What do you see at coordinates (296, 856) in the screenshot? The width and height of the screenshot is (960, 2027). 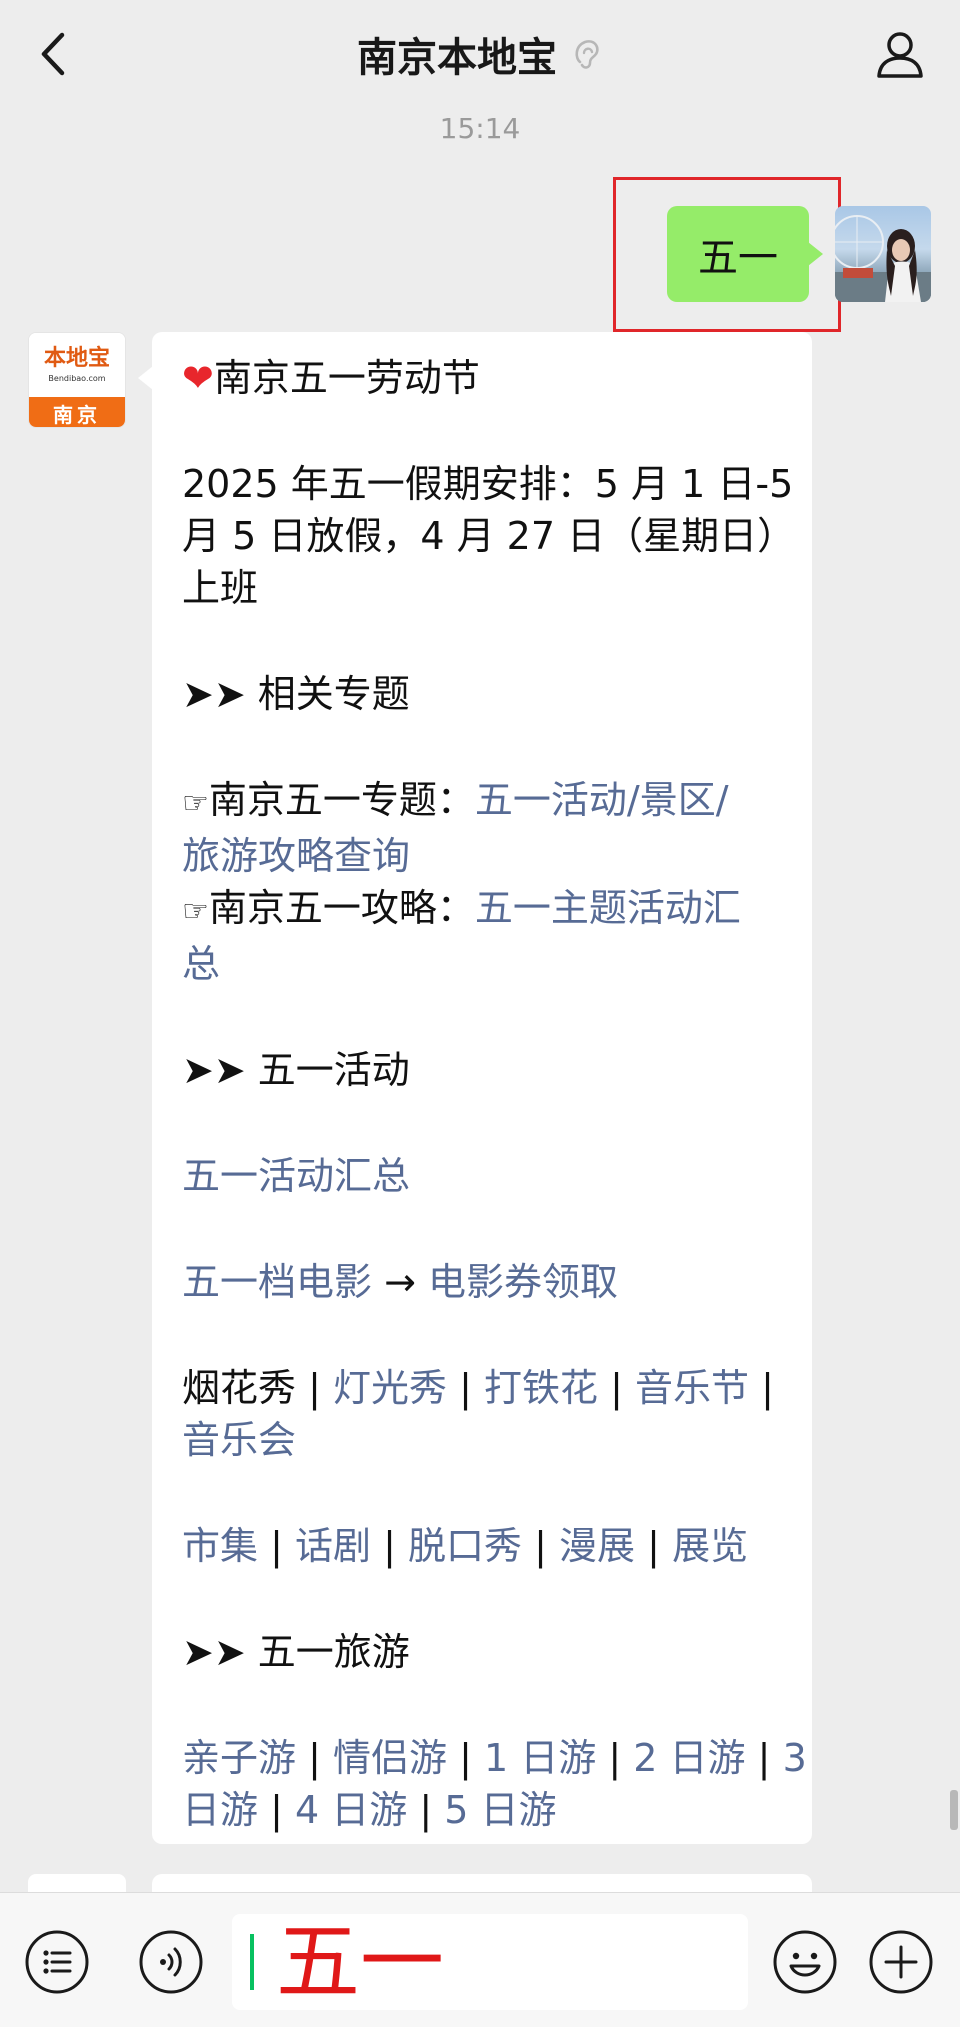 I see `topic-link-travel-guide: 旅游攻略查询` at bounding box center [296, 856].